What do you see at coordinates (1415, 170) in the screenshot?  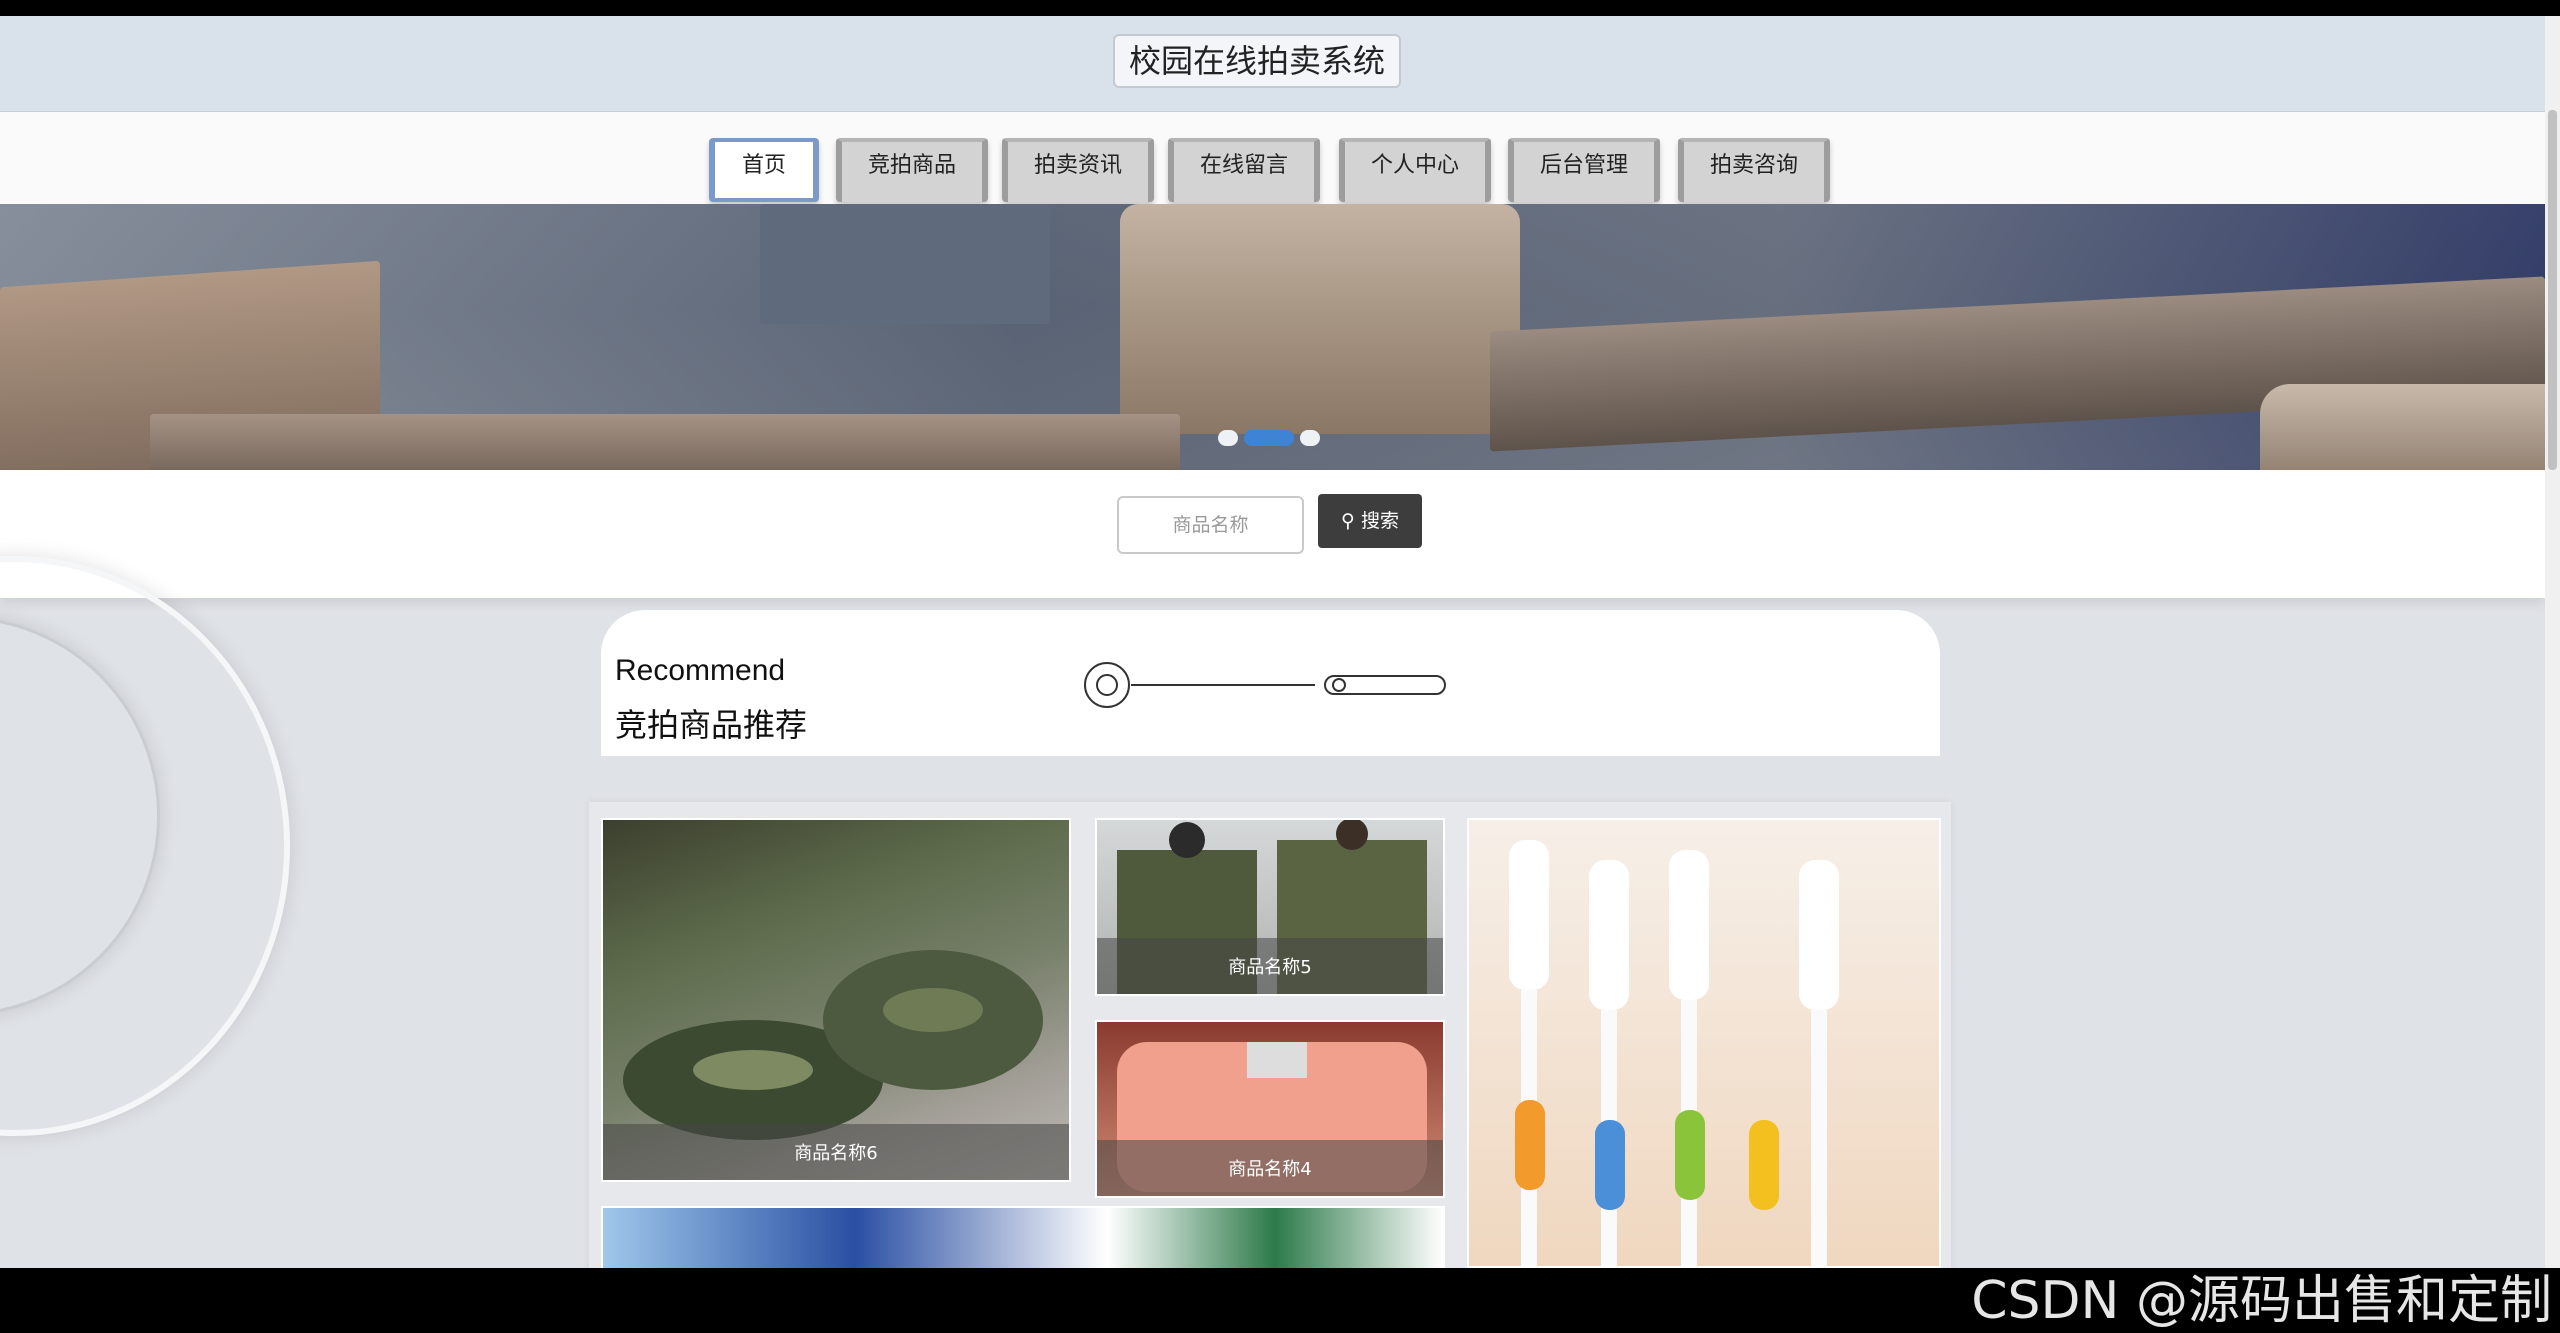 I see `nav-profile: 个人中心` at bounding box center [1415, 170].